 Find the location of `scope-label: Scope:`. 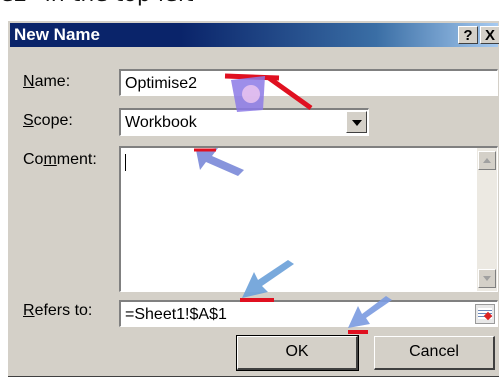

scope-label: Scope: is located at coordinates (48, 120).